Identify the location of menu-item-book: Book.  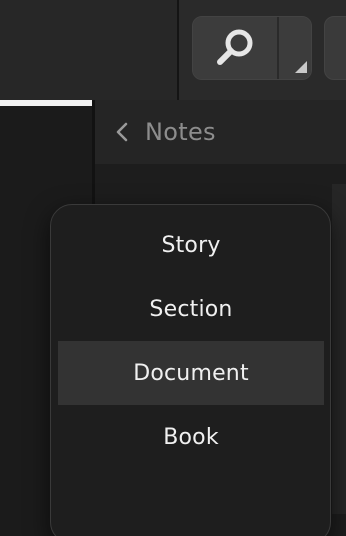
(191, 437).